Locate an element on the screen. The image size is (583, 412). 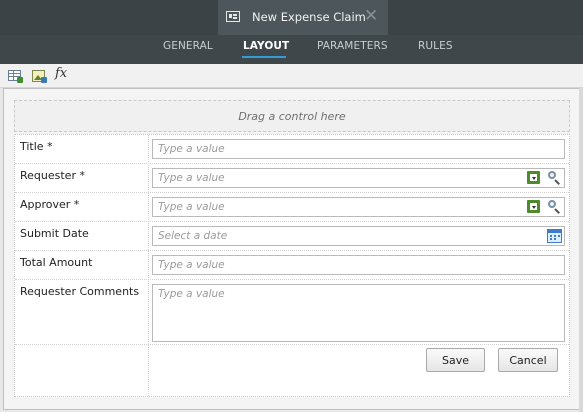
drop-zone-hint: Drag a control here is located at coordinates (292, 116).